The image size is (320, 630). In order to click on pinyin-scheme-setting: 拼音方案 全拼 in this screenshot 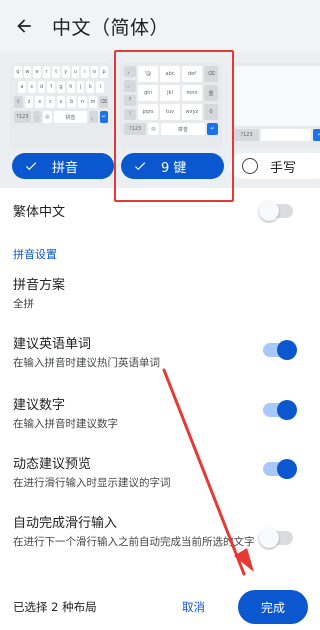, I will do `click(160, 293)`.